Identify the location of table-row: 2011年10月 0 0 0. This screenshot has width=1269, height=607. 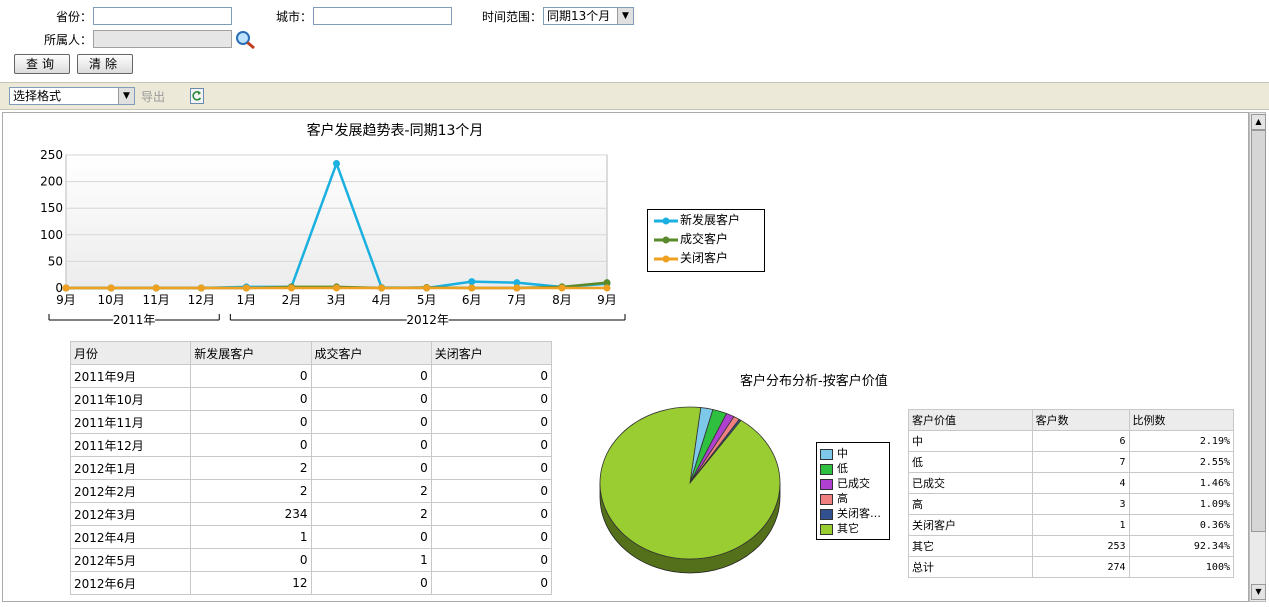
(311, 399).